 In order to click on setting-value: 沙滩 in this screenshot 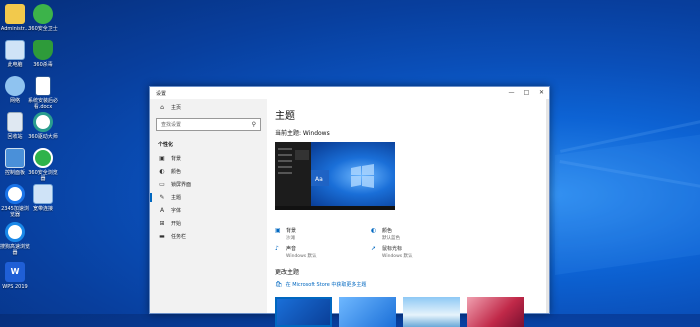, I will do `click(290, 238)`.